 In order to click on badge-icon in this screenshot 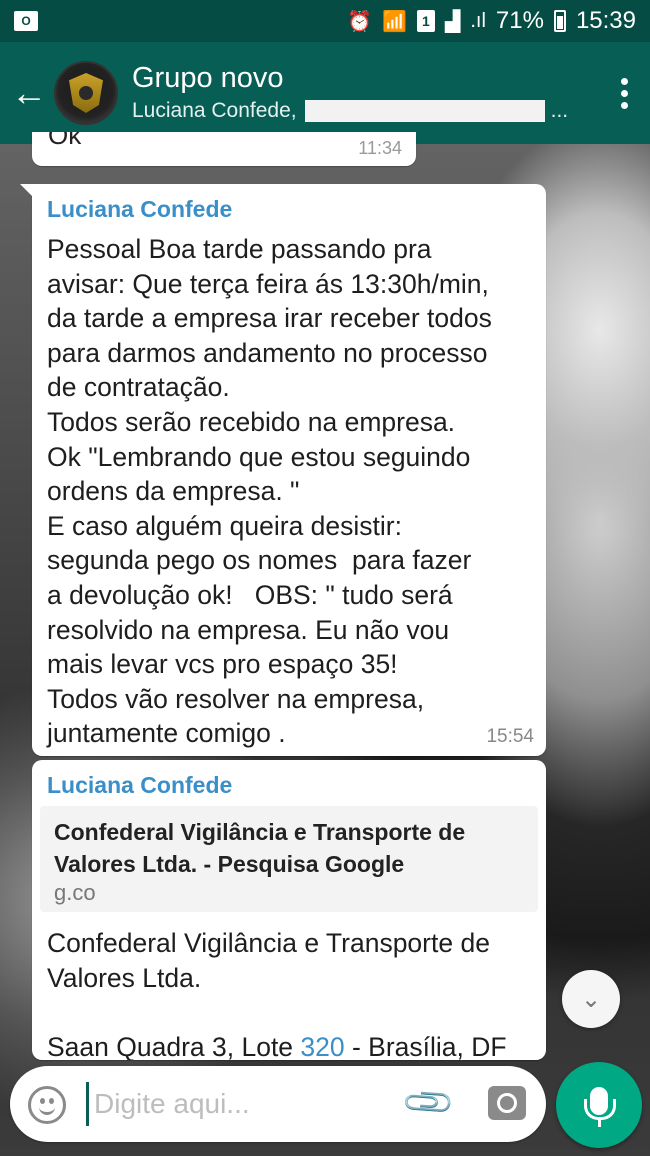, I will do `click(86, 93)`.